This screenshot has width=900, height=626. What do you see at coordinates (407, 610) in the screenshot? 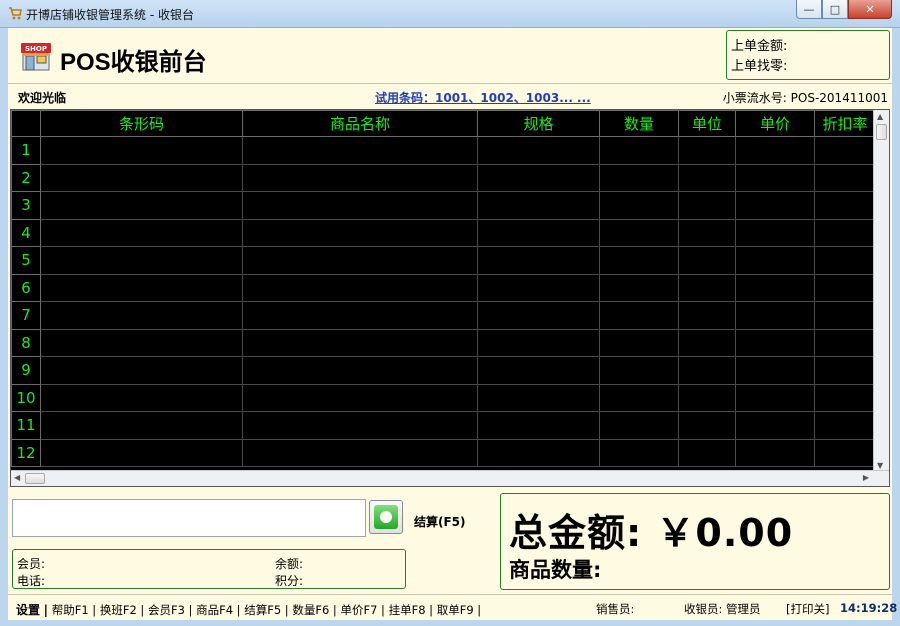
I see `shortcut-hold: 挂单F8` at bounding box center [407, 610].